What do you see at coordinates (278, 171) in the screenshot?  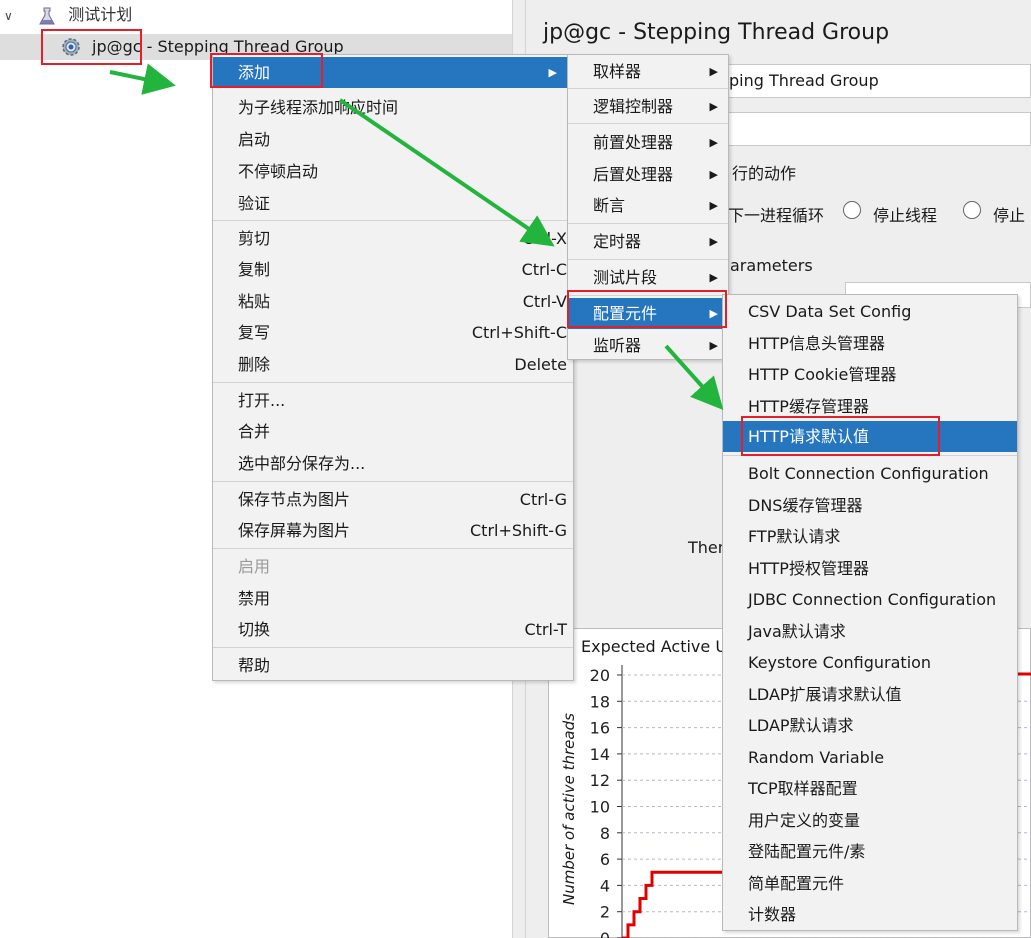 I see `menu-item-label: 不停顿启动` at bounding box center [278, 171].